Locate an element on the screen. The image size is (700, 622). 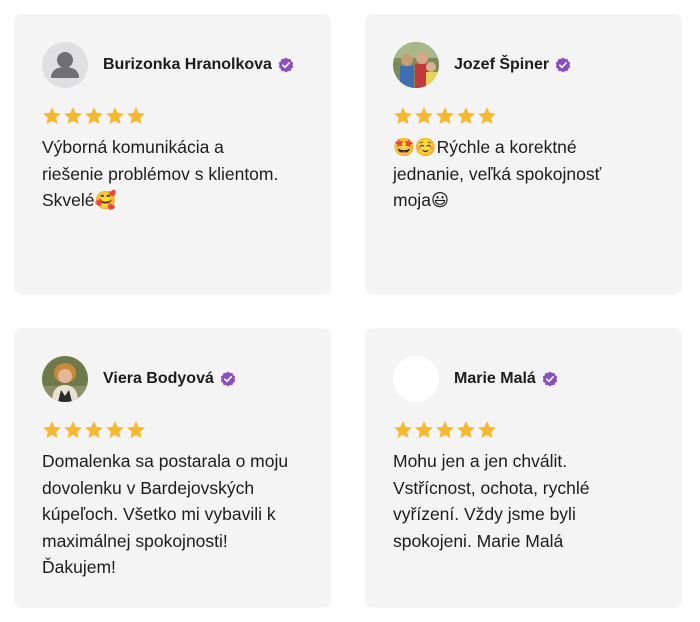
review-line: Výborná komunikácia a is located at coordinates (133, 147).